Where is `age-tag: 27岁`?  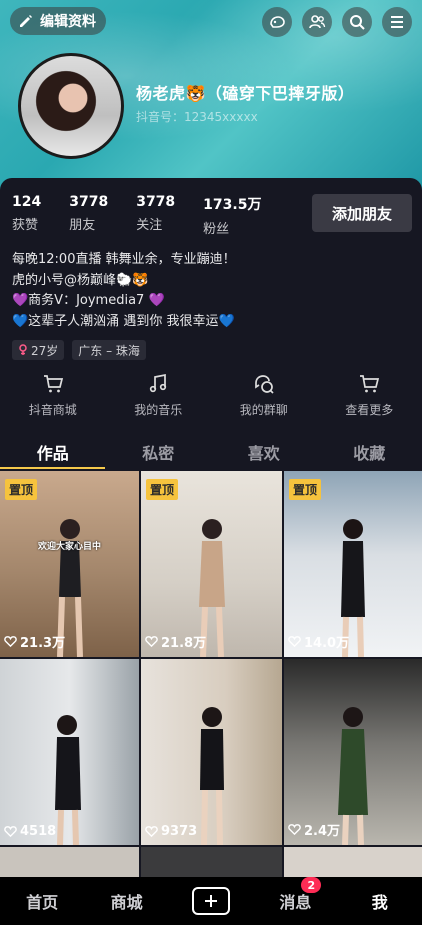 age-tag: 27岁 is located at coordinates (38, 350).